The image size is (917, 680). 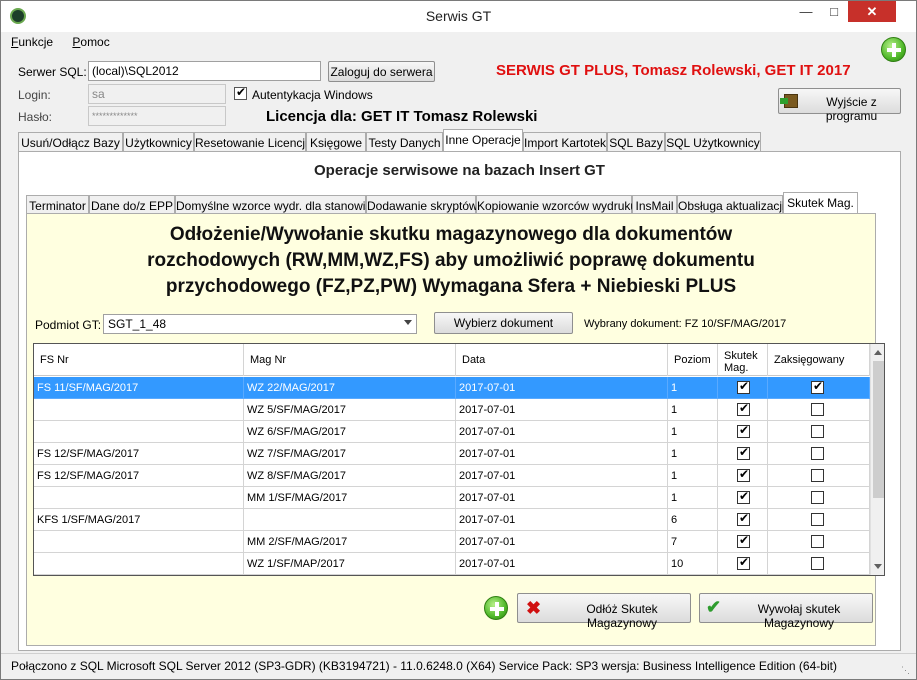 What do you see at coordinates (90, 42) in the screenshot?
I see `menu-pomoc: Pomoc` at bounding box center [90, 42].